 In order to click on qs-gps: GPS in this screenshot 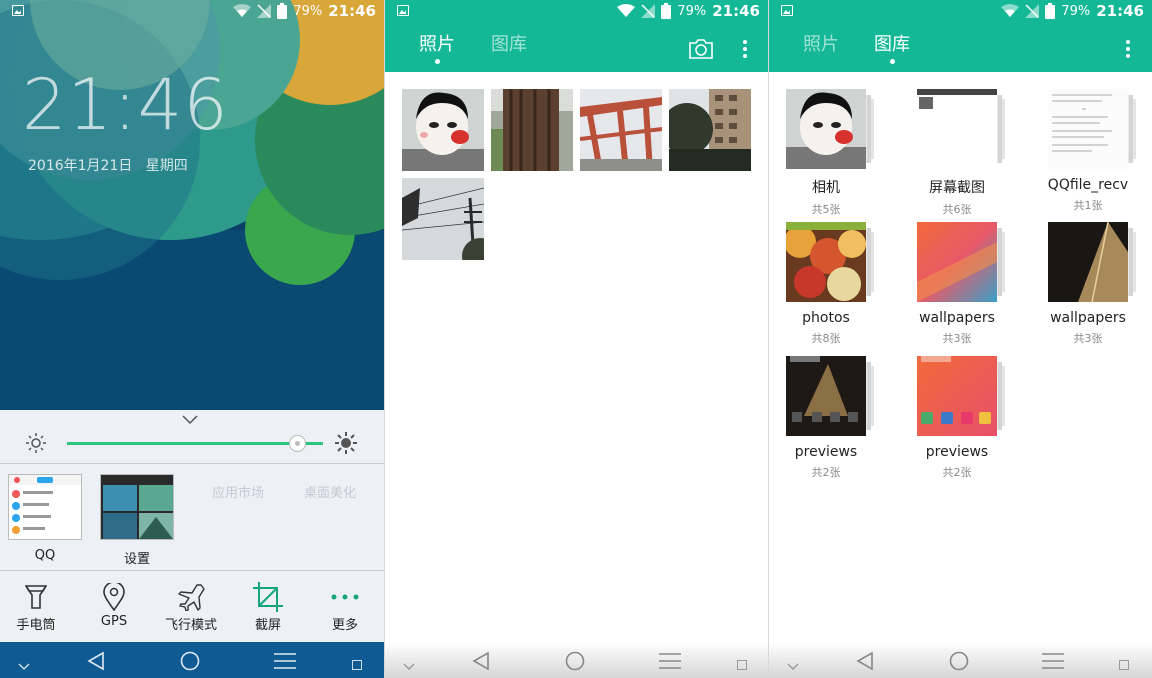, I will do `click(114, 604)`.